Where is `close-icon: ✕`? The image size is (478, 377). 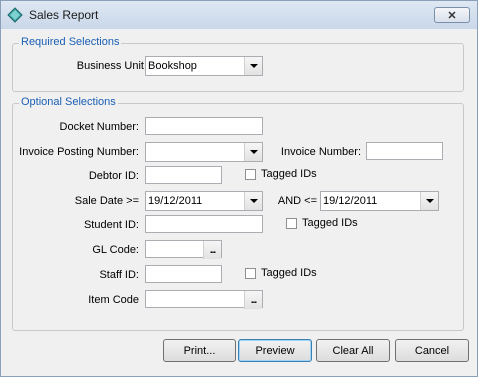
close-icon: ✕ is located at coordinates (452, 15).